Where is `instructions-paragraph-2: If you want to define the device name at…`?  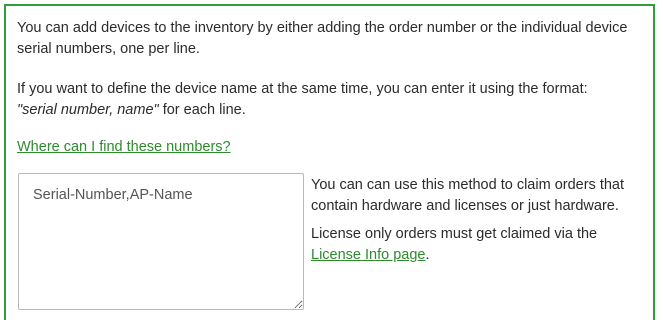
instructions-paragraph-2: If you want to define the device name at… is located at coordinates (335, 100).